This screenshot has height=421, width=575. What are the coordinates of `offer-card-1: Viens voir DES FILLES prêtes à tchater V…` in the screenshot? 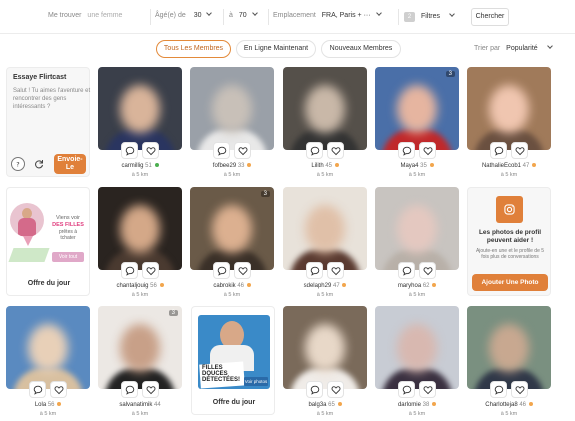 It's located at (48, 241).